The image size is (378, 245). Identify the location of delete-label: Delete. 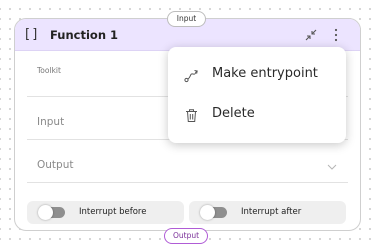
(233, 113).